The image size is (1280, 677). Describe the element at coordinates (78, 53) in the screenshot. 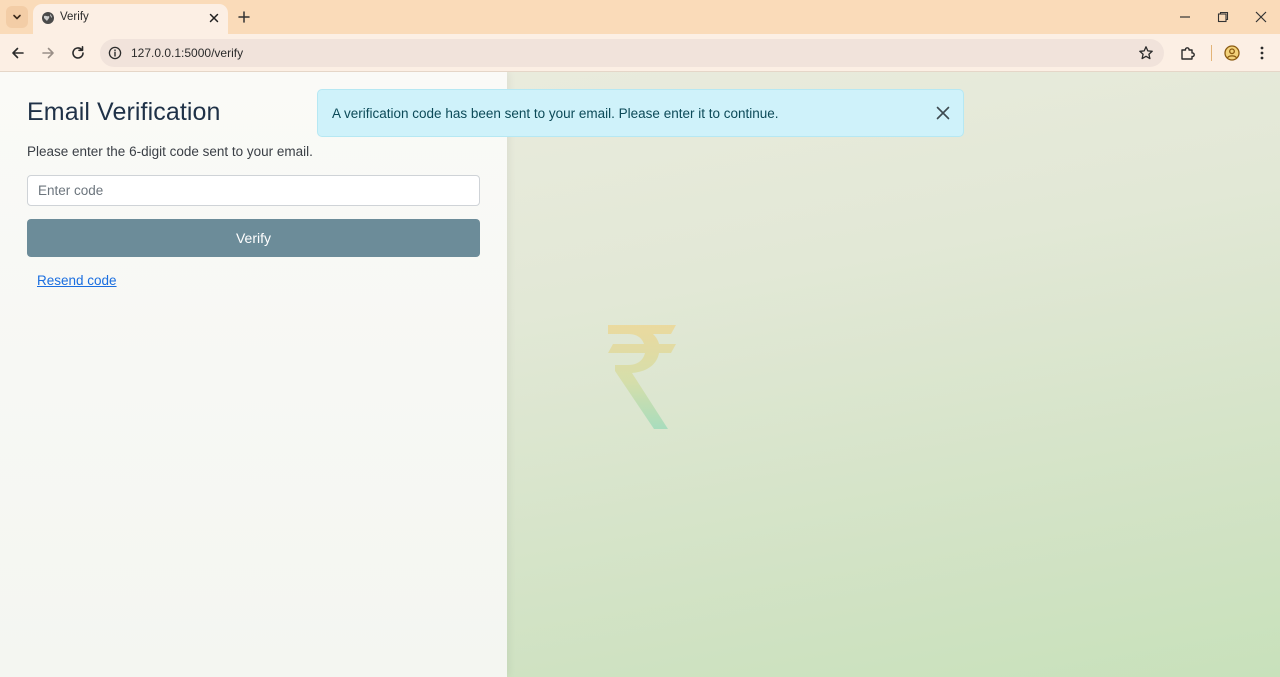

I see `reload-icon` at that location.